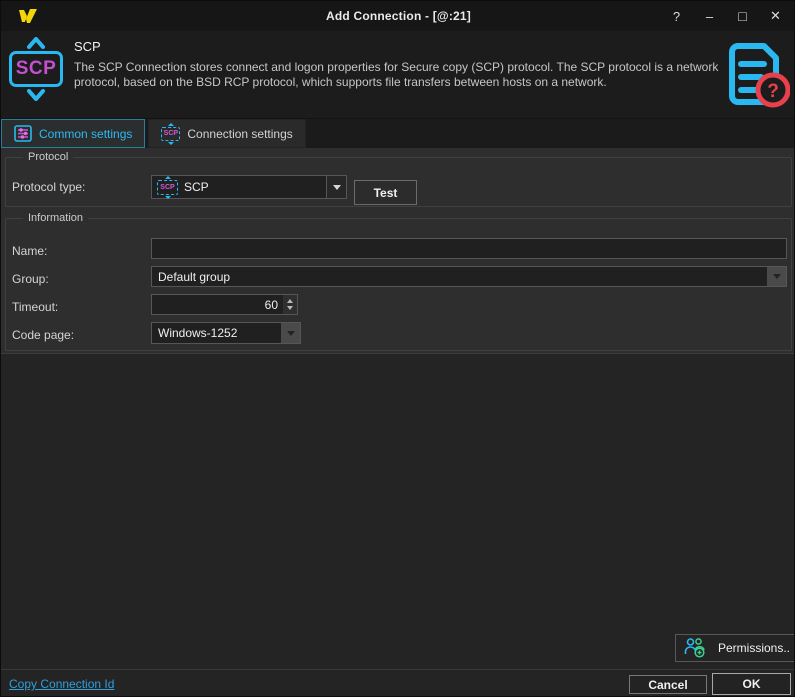 The width and height of the screenshot is (795, 697). I want to click on chevron-up-icon, so click(36, 43).